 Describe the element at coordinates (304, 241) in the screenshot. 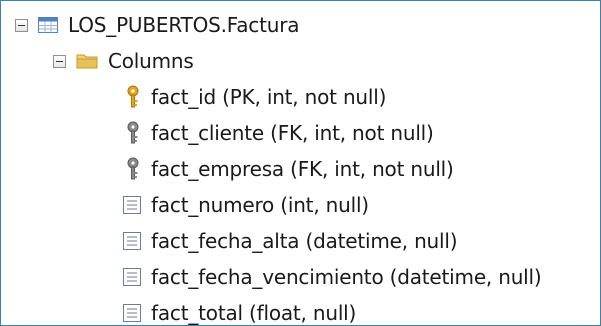

I see `column-label: fact_fecha_alta (datetime, null)` at that location.